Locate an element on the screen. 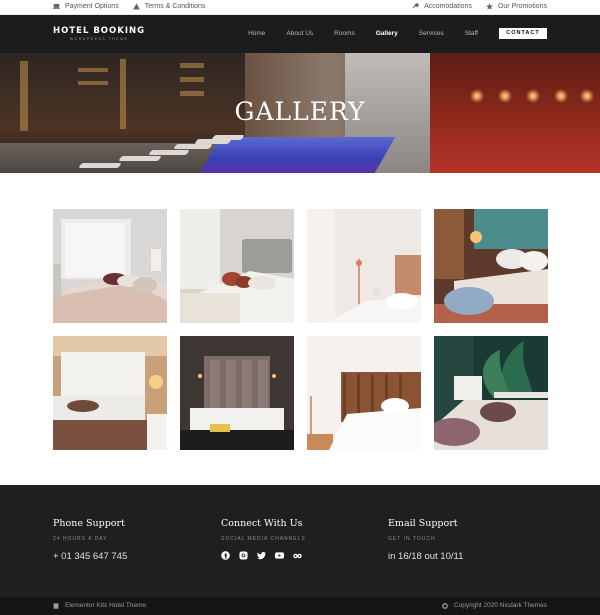 This screenshot has width=600, height=615. footer-phone-title: Phone Support is located at coordinates (89, 523).